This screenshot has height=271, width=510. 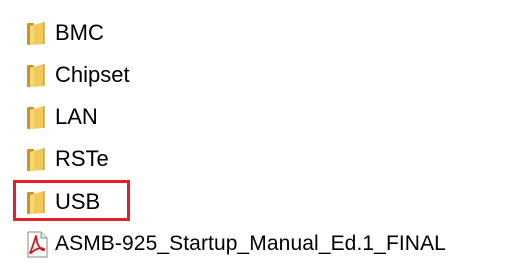 What do you see at coordinates (76, 116) in the screenshot?
I see `folder-label: LAN` at bounding box center [76, 116].